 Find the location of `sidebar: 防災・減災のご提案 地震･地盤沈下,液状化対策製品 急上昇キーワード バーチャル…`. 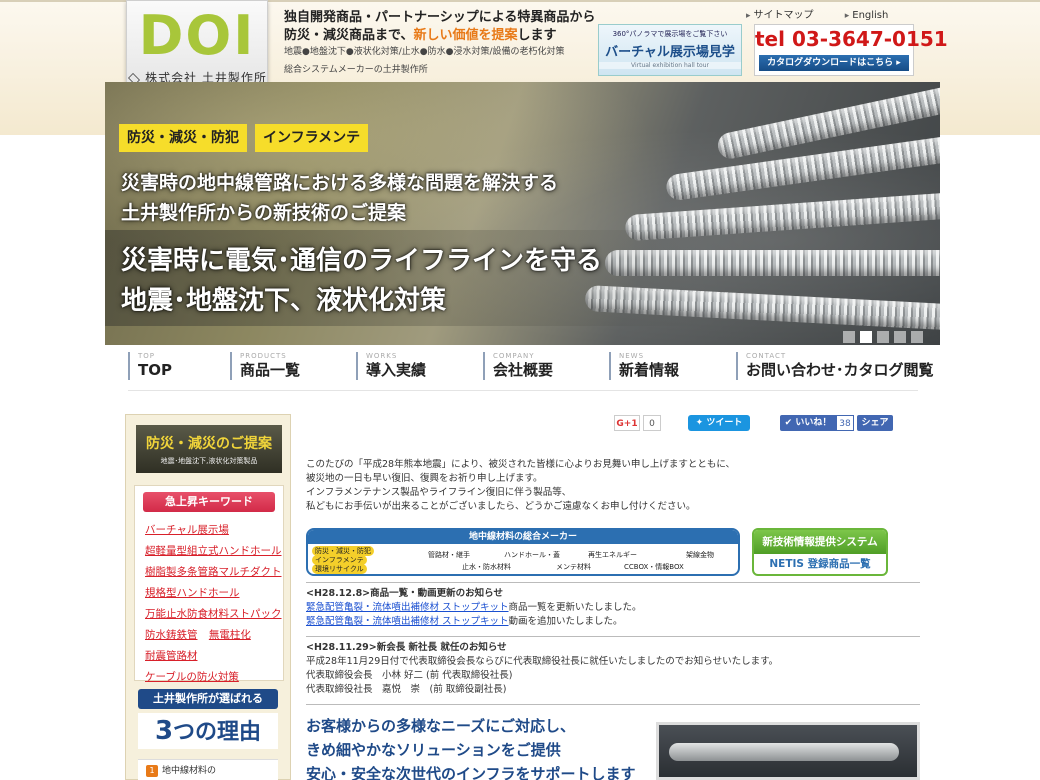

sidebar: 防災・減災のご提案 地震･地盤沈下,液状化対策製品 急上昇キーワード バーチャル… is located at coordinates (208, 597).